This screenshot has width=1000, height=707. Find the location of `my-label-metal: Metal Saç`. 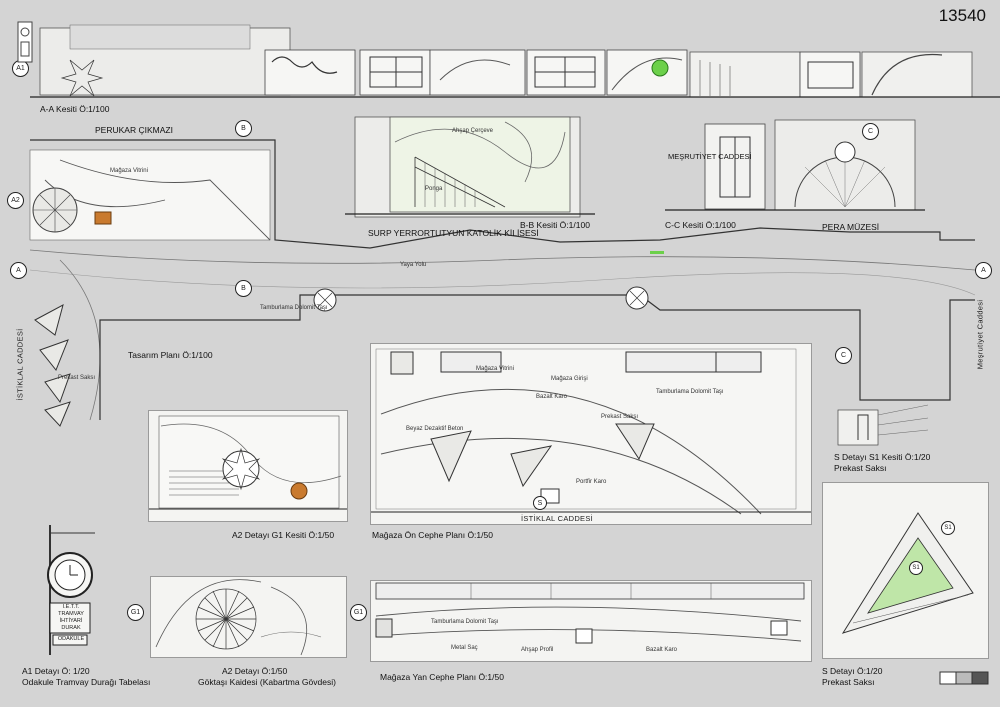

my-label-metal: Metal Saç is located at coordinates (464, 648).